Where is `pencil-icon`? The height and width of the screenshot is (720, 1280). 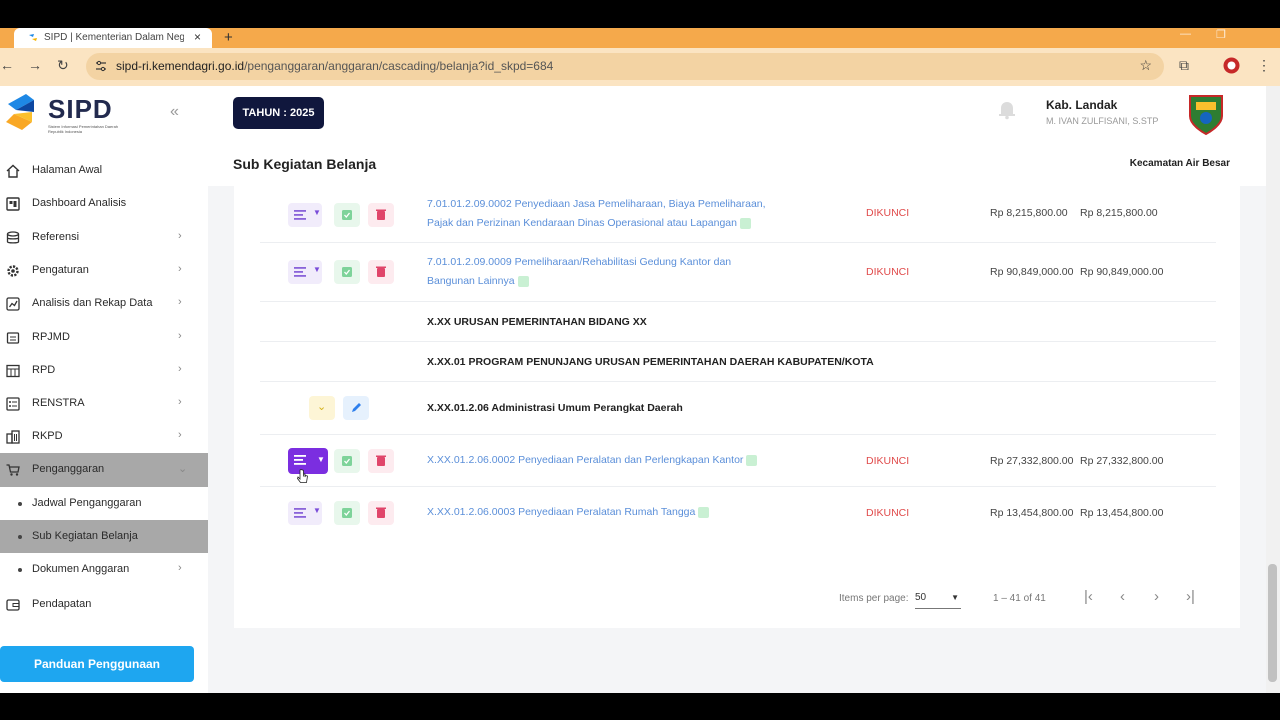
pencil-icon is located at coordinates (356, 407).